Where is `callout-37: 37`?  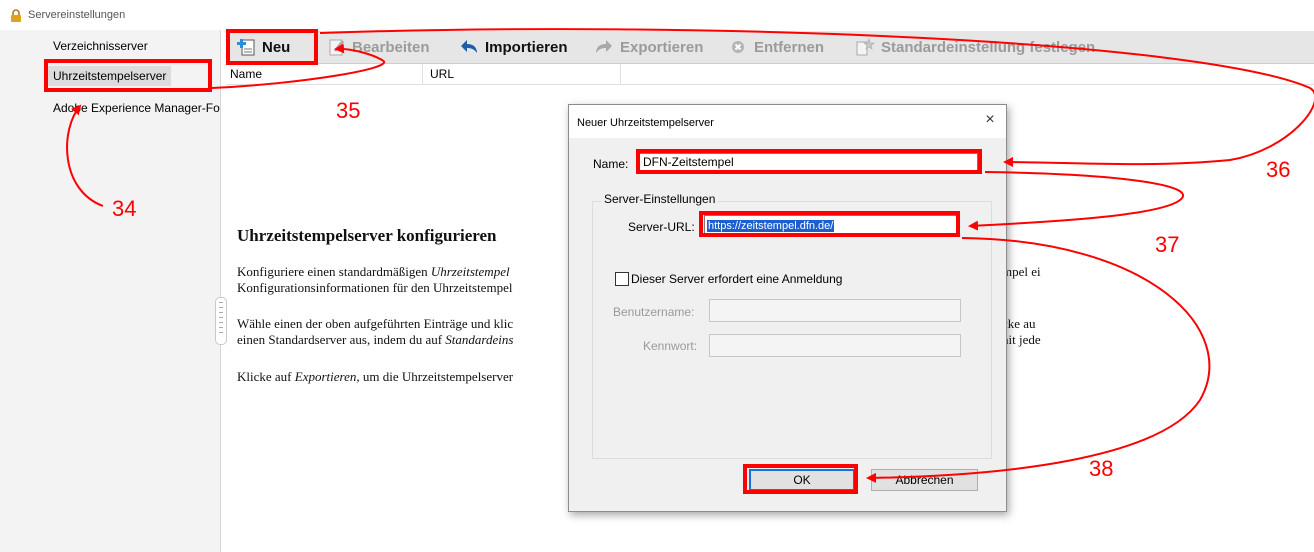 callout-37: 37 is located at coordinates (1167, 244).